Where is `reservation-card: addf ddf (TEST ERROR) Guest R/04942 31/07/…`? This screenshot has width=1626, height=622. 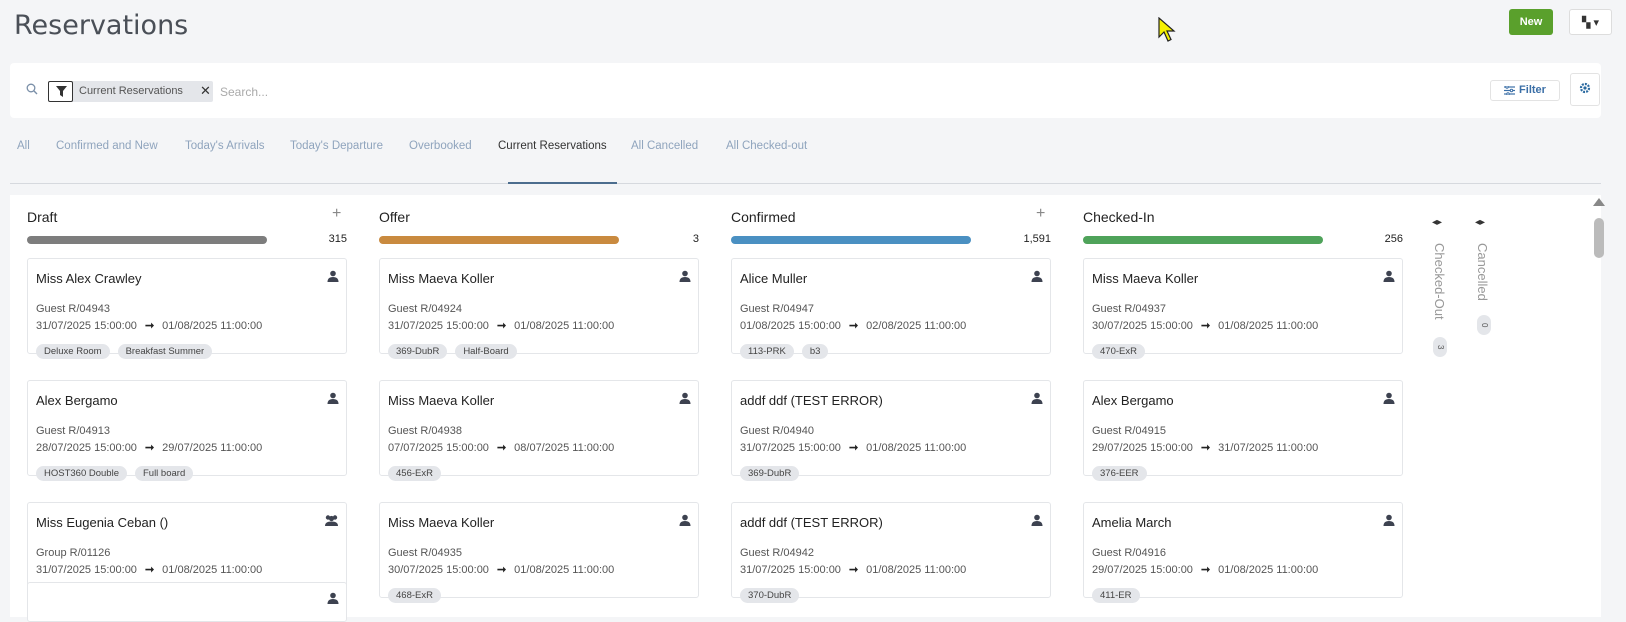
reservation-card: addf ddf (TEST ERROR) Guest R/04942 31/07/… is located at coordinates (891, 552).